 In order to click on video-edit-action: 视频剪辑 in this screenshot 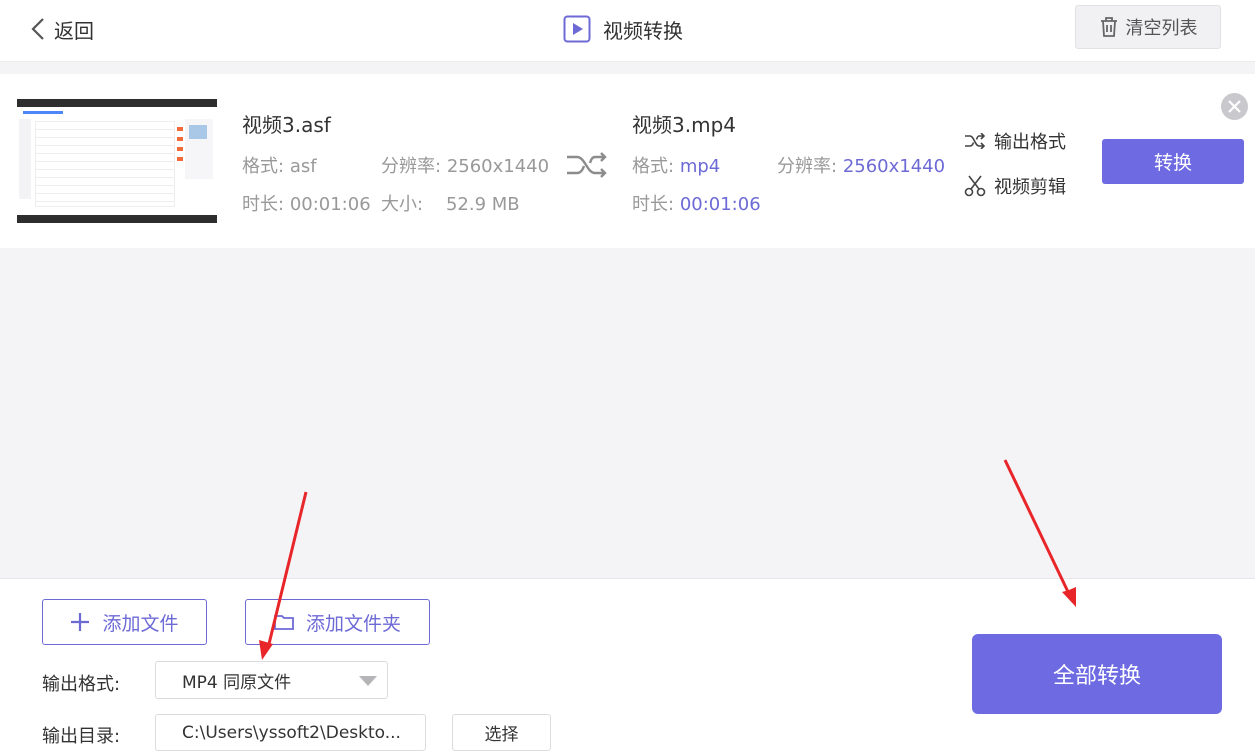, I will do `click(1015, 186)`.